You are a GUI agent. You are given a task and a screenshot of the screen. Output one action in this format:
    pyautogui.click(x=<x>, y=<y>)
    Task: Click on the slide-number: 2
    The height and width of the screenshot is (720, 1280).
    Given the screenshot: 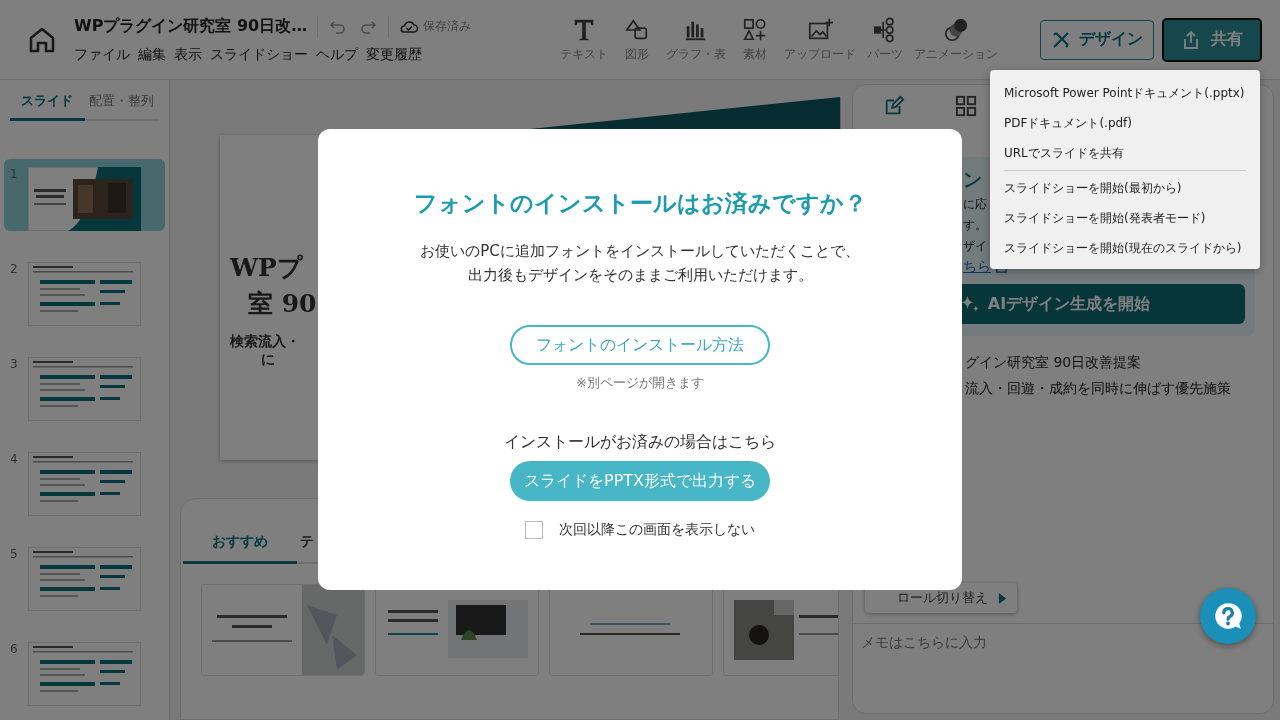 What is the action you would take?
    pyautogui.click(x=14, y=269)
    